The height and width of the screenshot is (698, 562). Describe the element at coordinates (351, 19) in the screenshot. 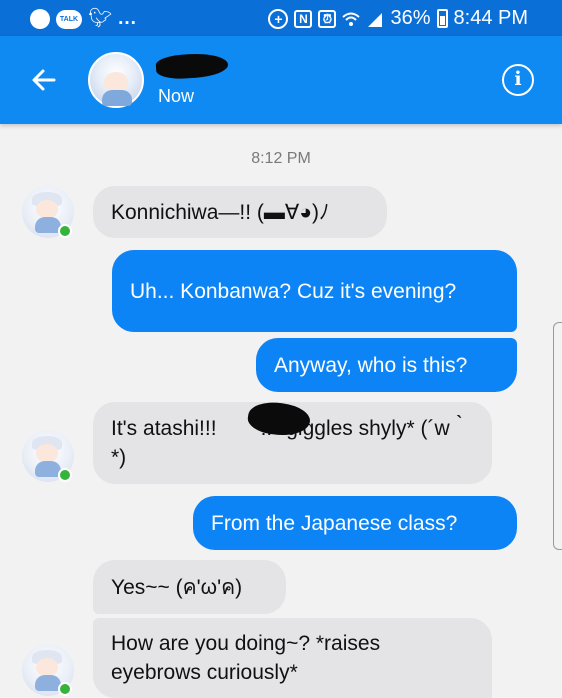

I see `wifi-icon` at that location.